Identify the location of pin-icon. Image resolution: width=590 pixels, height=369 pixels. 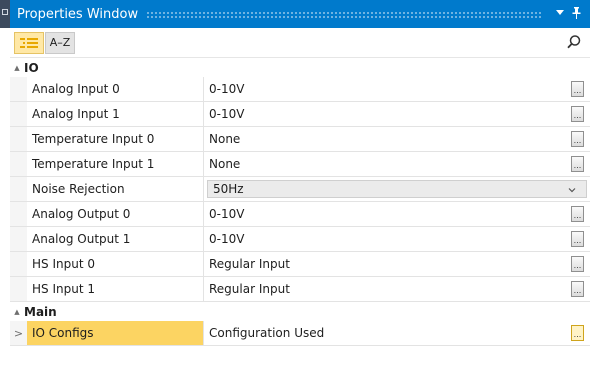
(576, 14).